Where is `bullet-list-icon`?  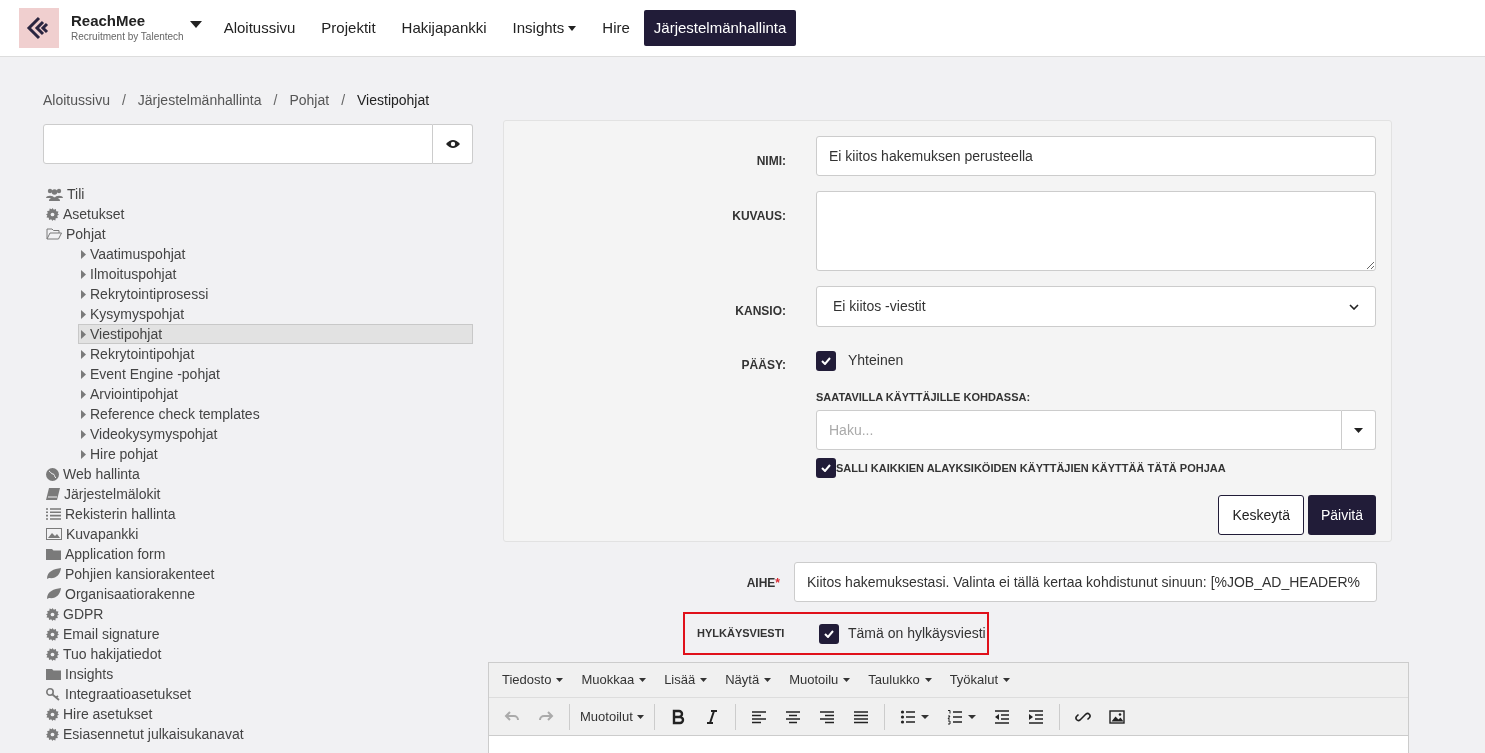 bullet-list-icon is located at coordinates (907, 716).